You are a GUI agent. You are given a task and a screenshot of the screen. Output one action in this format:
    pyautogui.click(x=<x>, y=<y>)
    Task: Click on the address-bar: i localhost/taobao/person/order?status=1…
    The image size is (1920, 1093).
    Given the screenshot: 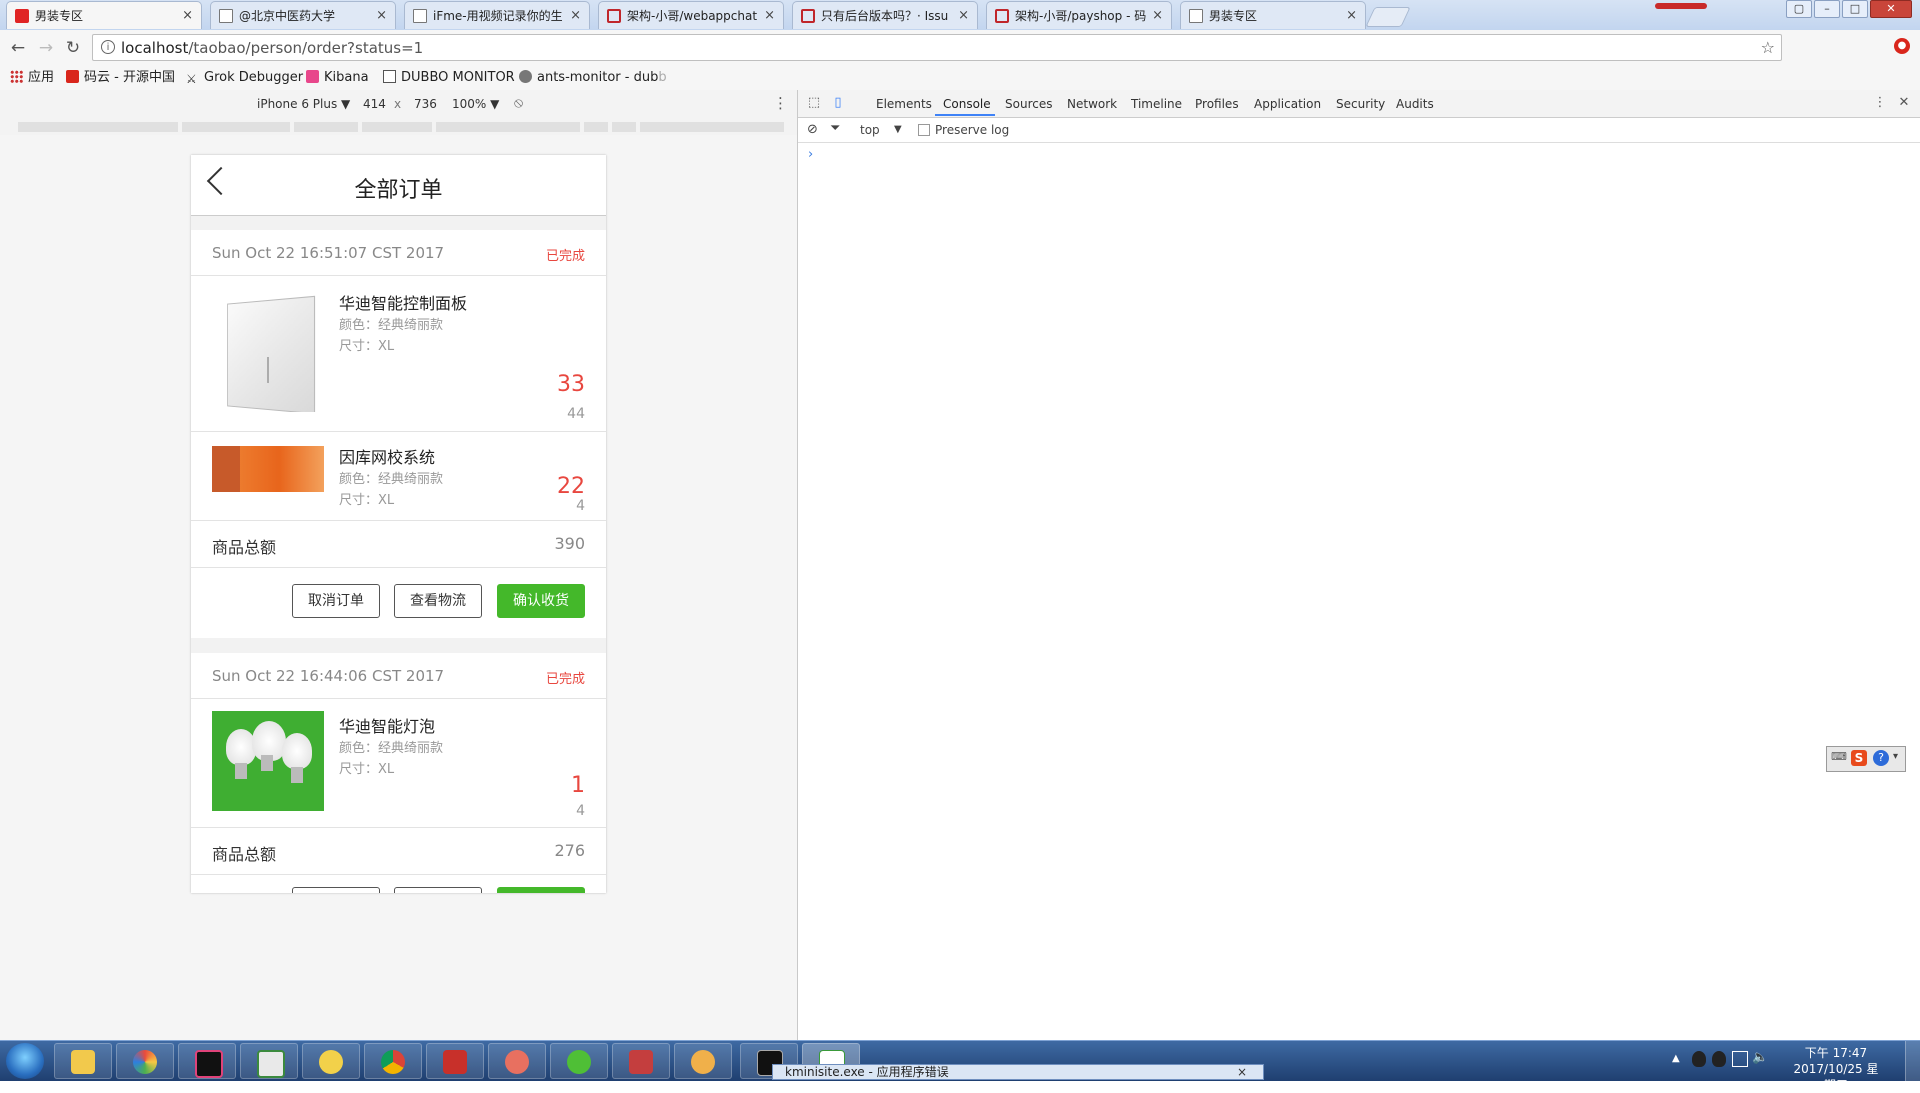 What is the action you would take?
    pyautogui.click(x=937, y=47)
    